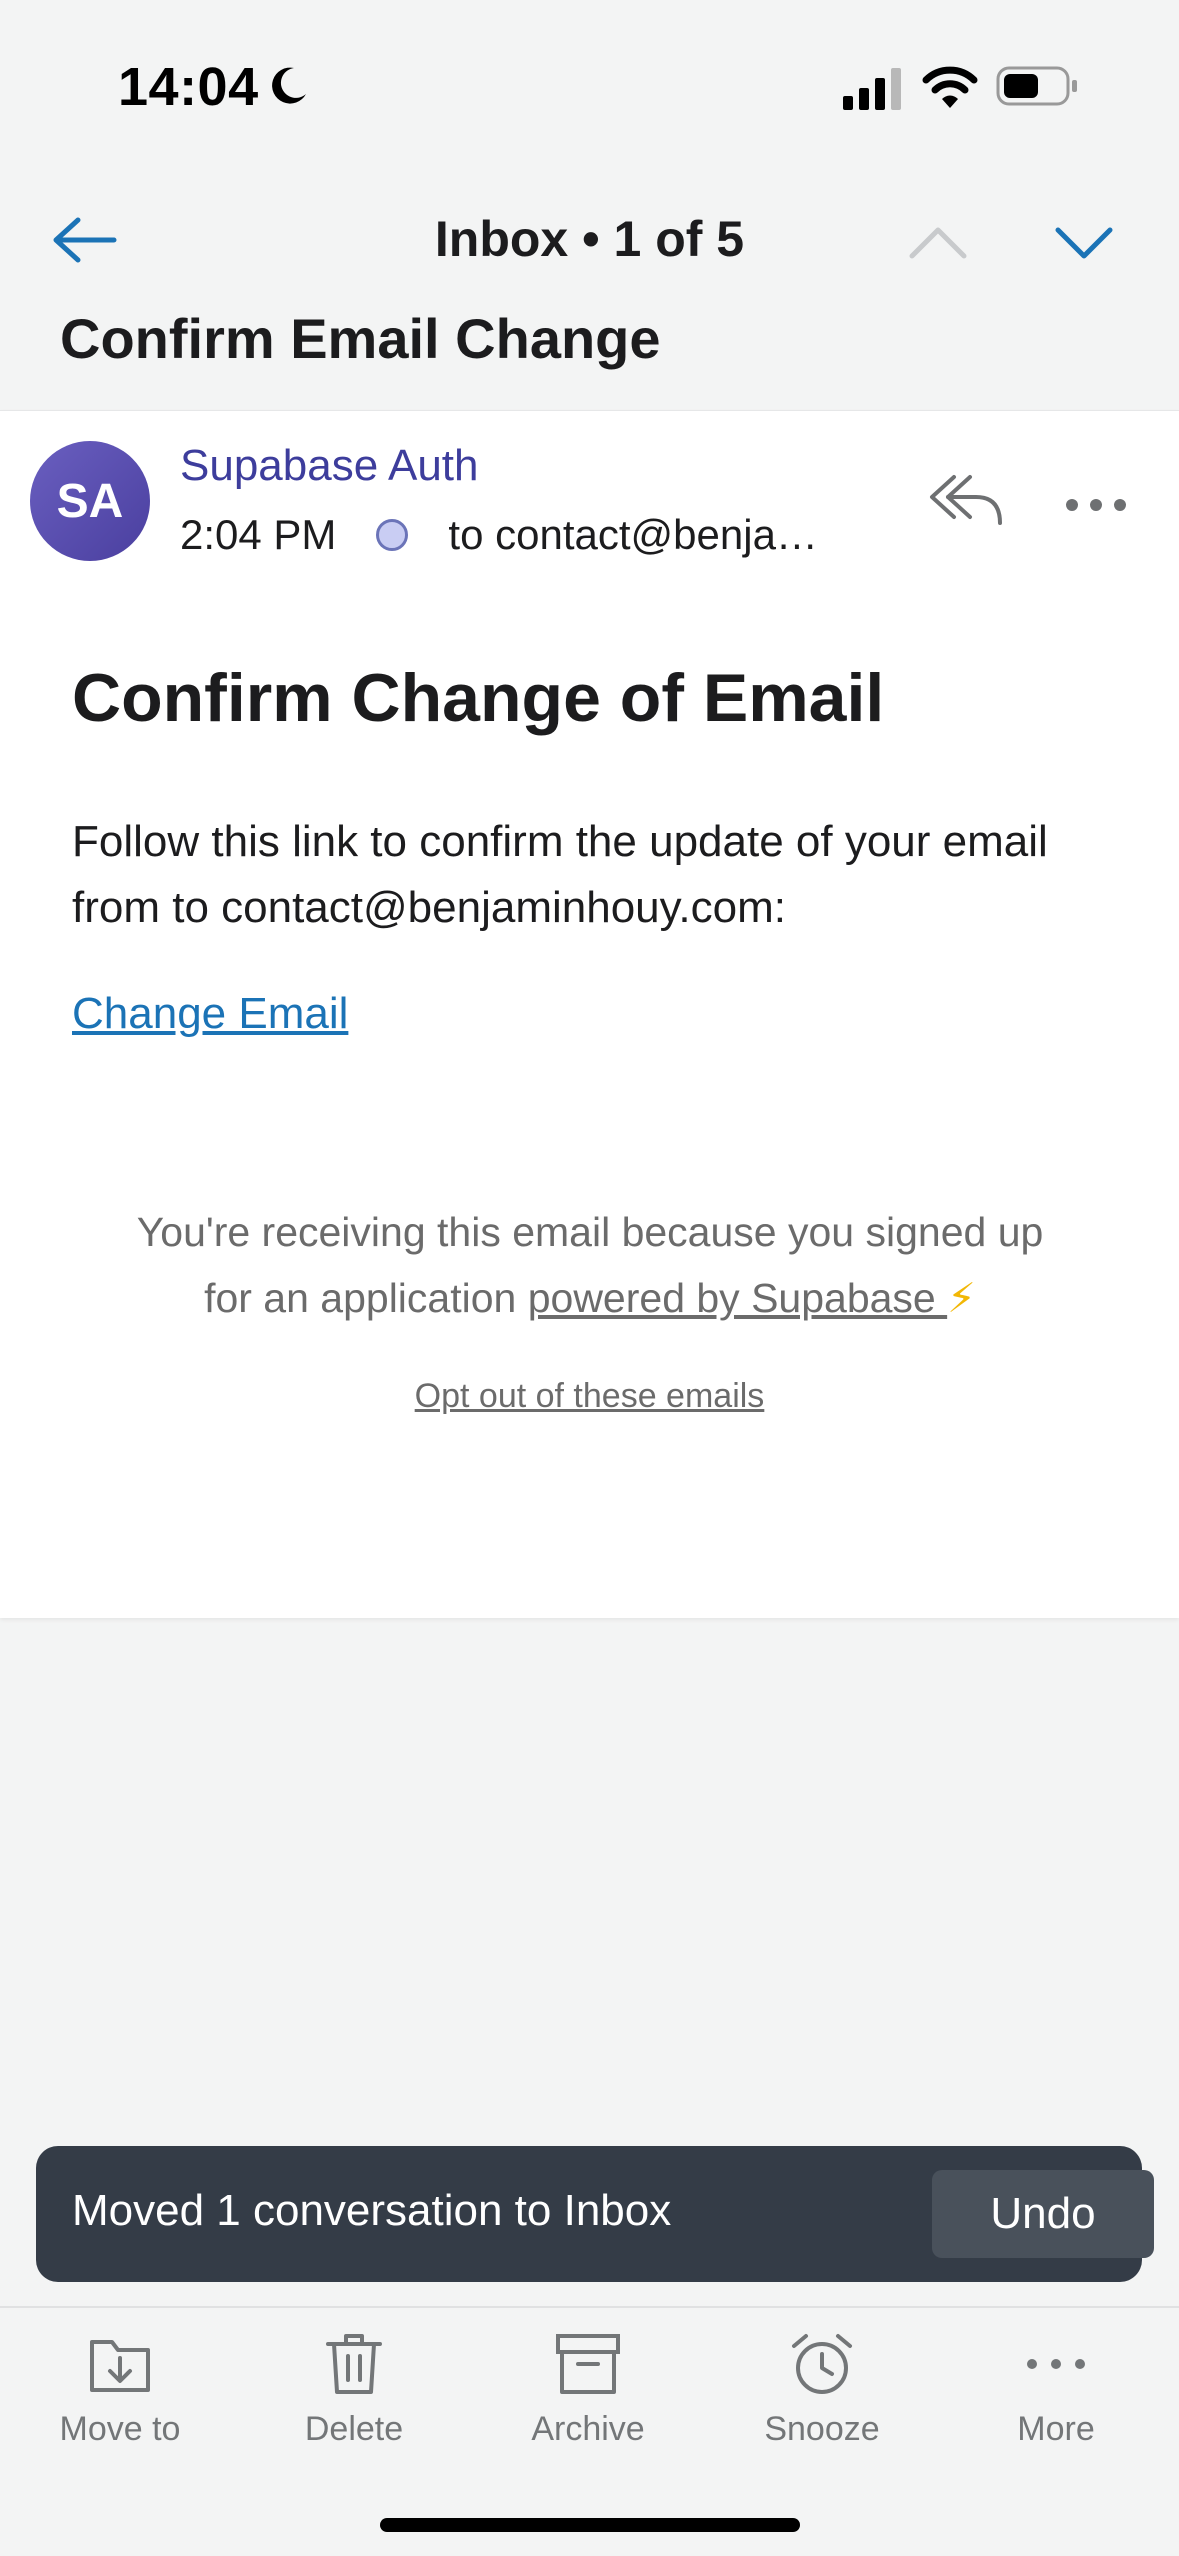 This screenshot has height=2556, width=1179. I want to click on delete-label: Delete, so click(354, 2429).